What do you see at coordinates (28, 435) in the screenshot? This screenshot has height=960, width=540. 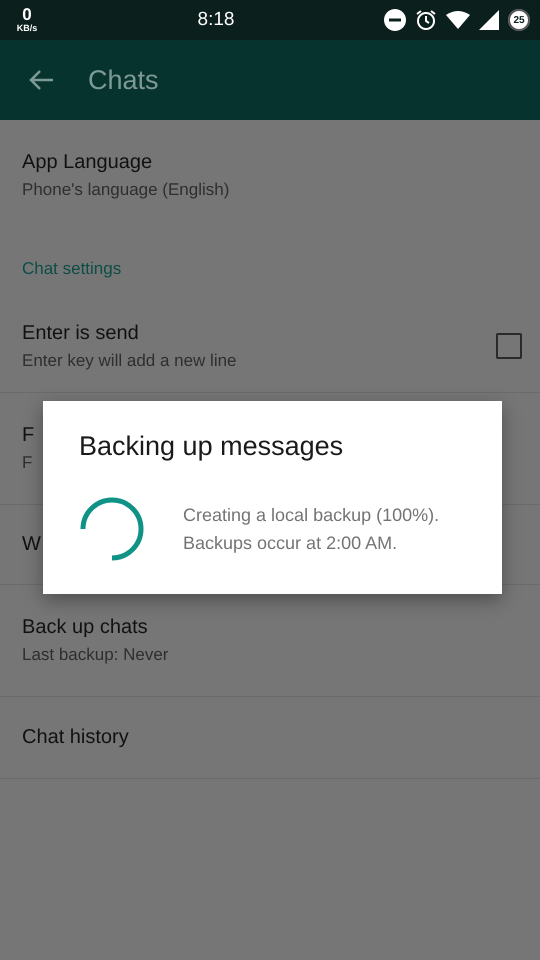 I see `setting-title: F` at bounding box center [28, 435].